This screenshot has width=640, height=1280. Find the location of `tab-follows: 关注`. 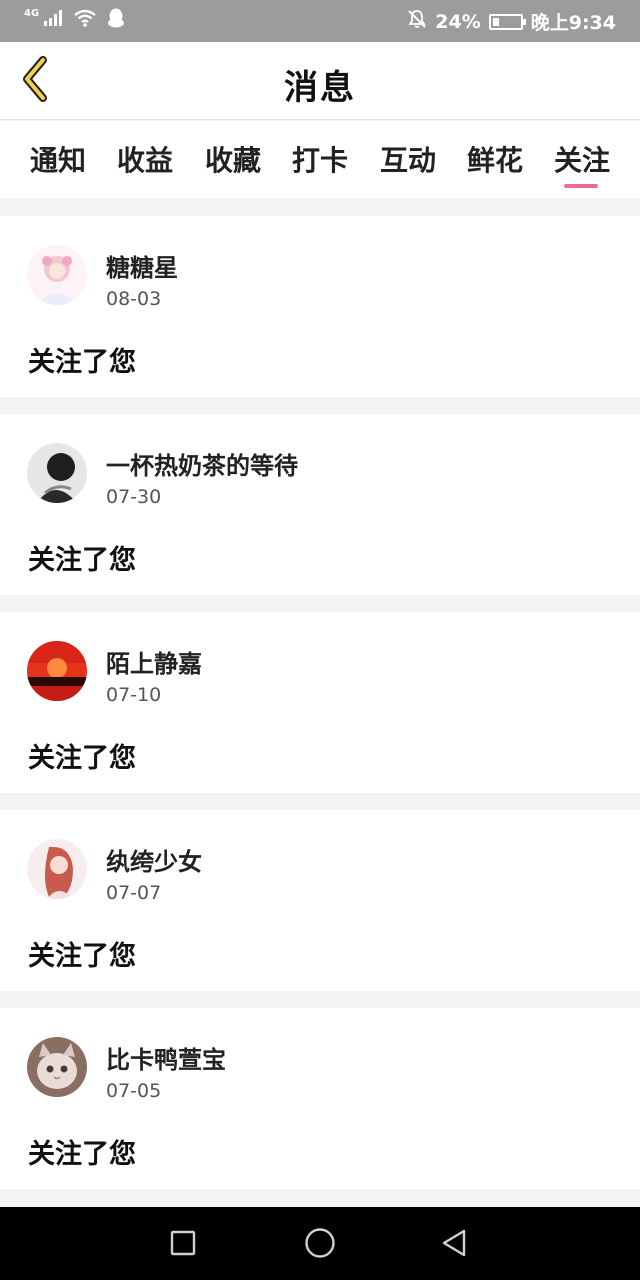

tab-follows: 关注 is located at coordinates (582, 163).